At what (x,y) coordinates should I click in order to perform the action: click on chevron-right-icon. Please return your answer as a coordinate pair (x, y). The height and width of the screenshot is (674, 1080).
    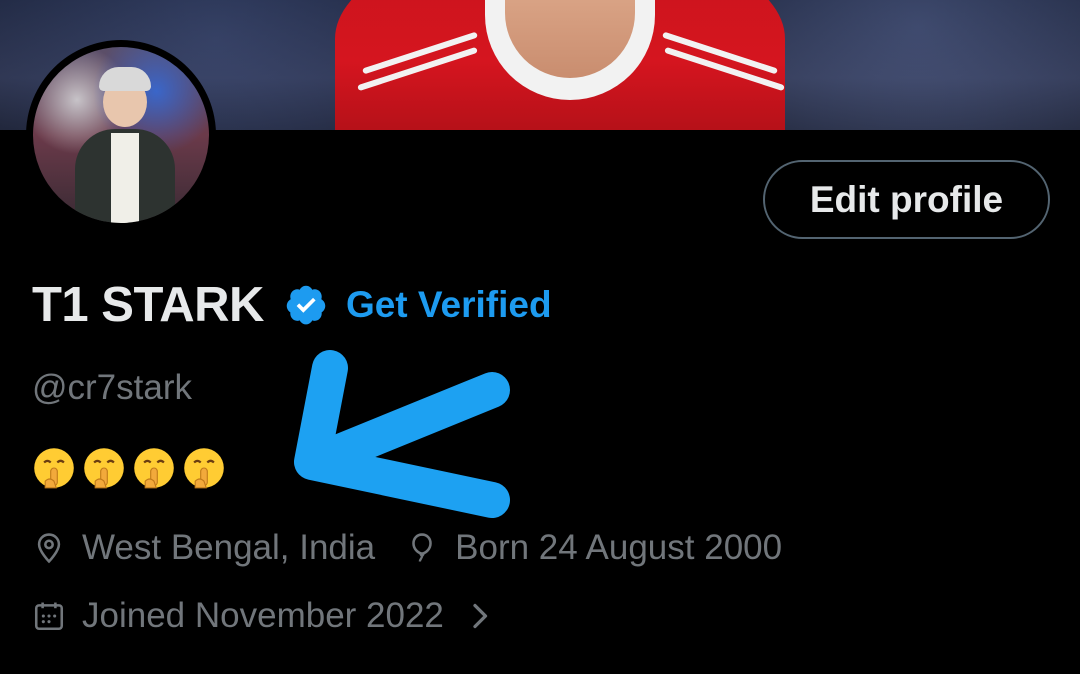
    Looking at the image, I should click on (481, 616).